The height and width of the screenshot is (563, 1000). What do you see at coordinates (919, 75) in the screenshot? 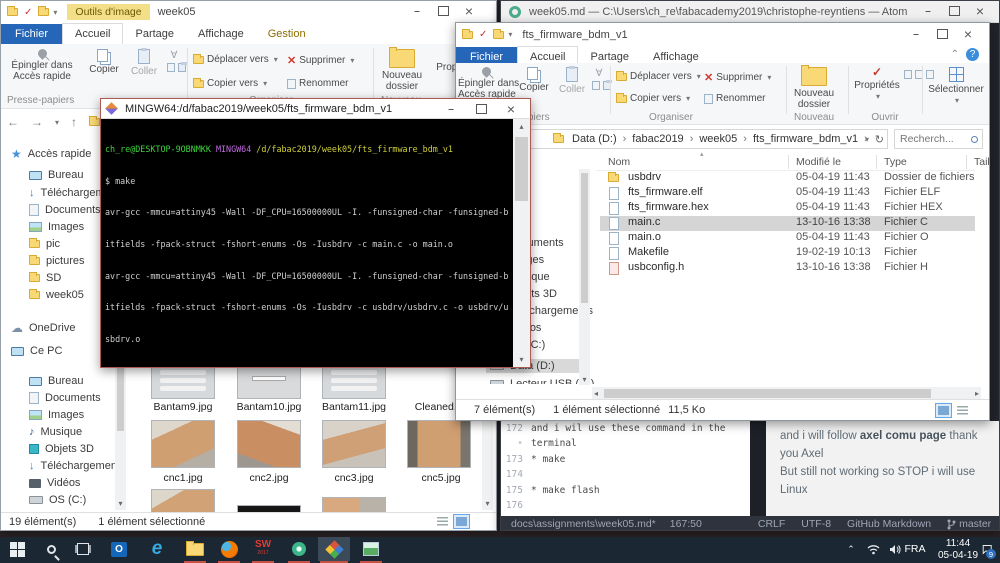
I see `open-small-buttons` at bounding box center [919, 75].